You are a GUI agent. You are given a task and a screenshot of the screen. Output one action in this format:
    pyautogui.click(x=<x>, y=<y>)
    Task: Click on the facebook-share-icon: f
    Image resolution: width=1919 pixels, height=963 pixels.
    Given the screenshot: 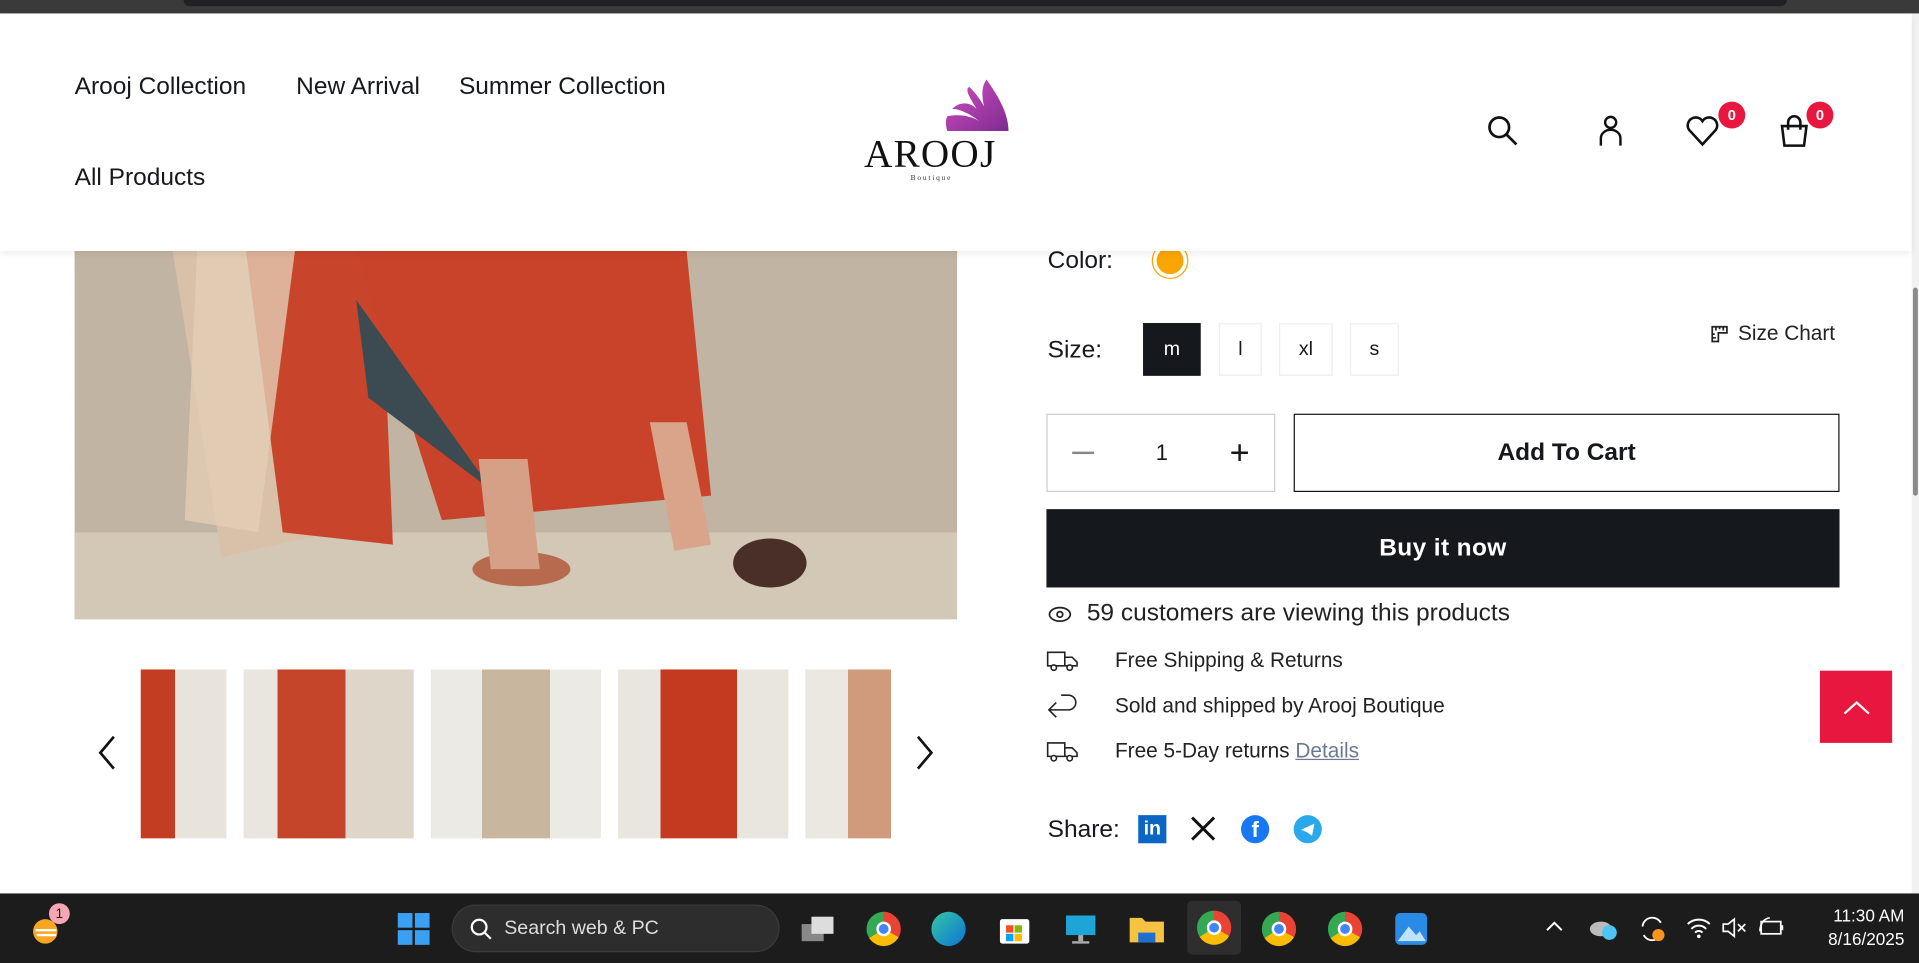 What is the action you would take?
    pyautogui.click(x=1255, y=829)
    